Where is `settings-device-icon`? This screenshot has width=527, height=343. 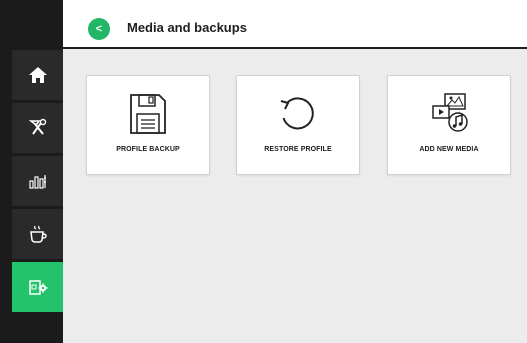
settings-device-icon is located at coordinates (38, 287).